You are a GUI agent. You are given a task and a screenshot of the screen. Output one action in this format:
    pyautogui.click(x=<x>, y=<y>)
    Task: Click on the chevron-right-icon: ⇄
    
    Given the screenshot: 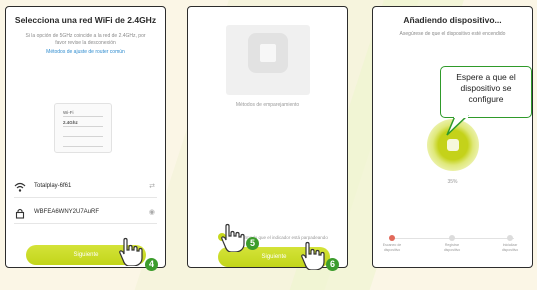 What is the action you would take?
    pyautogui.click(x=152, y=186)
    